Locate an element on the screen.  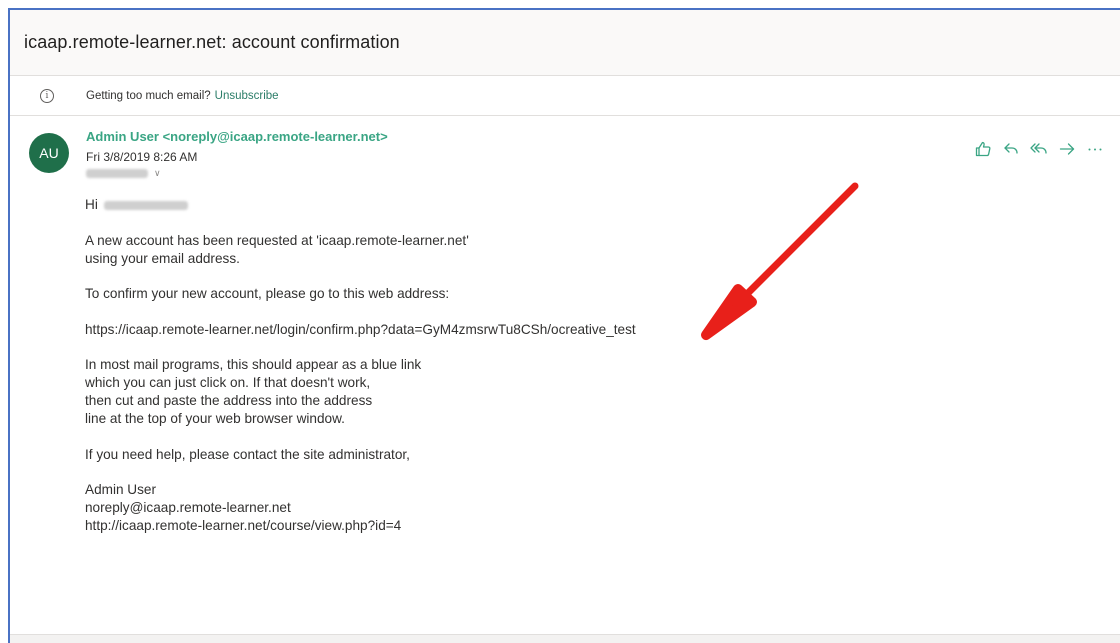
forward-icon is located at coordinates (1067, 149).